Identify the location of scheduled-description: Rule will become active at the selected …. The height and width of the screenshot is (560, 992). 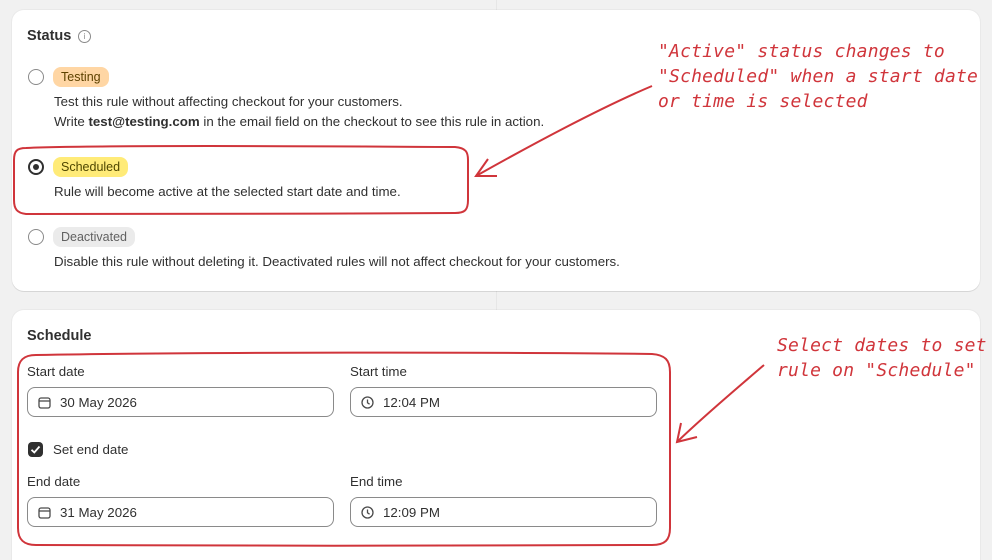
(227, 191).